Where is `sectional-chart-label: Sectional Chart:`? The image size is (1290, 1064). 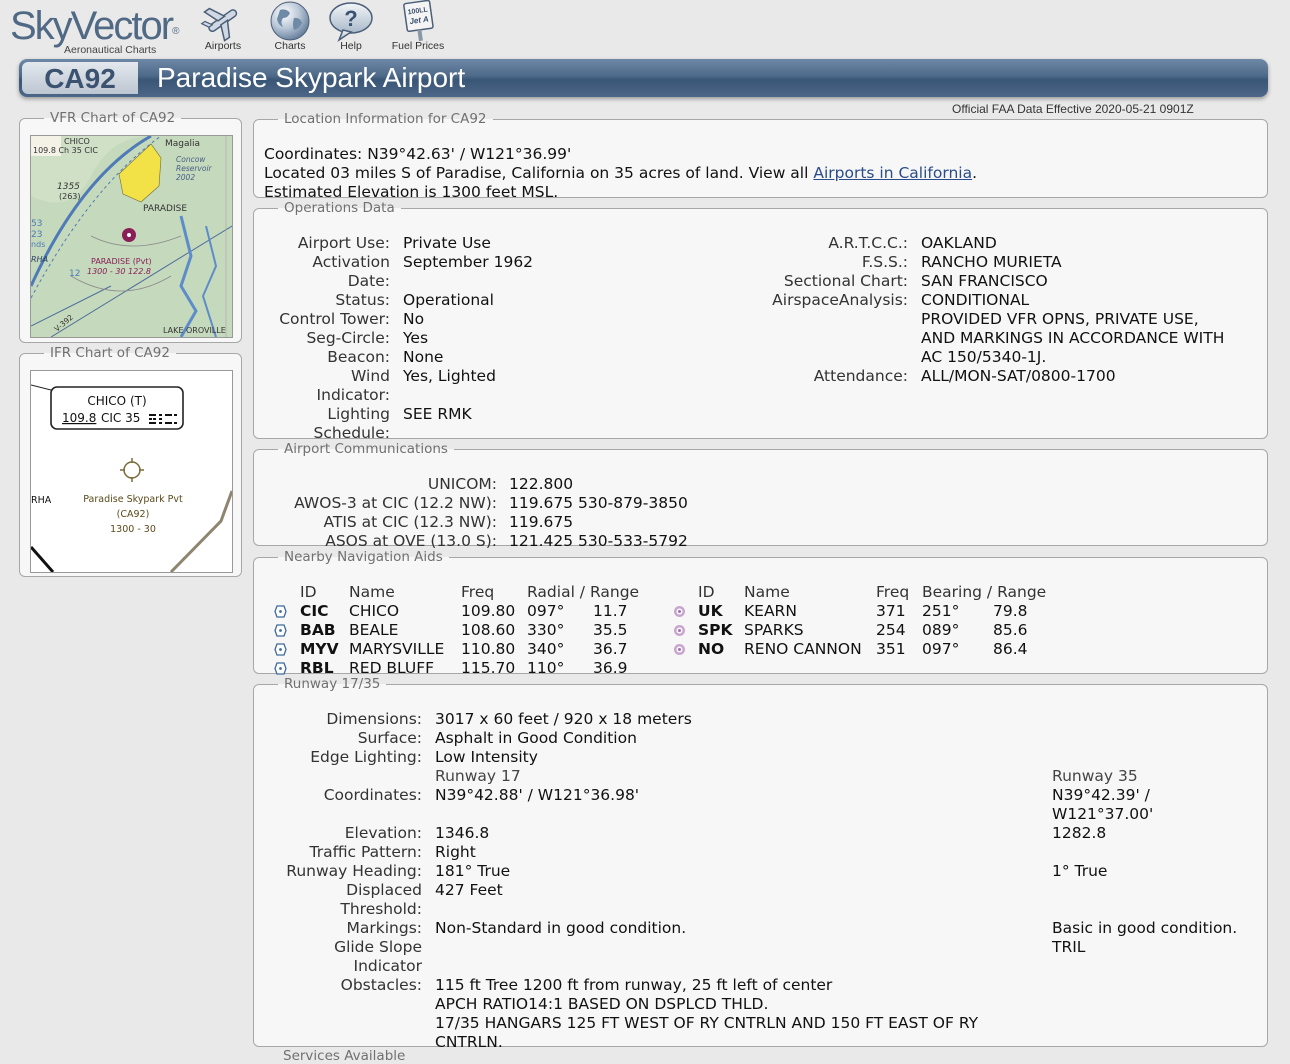 sectional-chart-label: Sectional Chart: is located at coordinates (845, 281).